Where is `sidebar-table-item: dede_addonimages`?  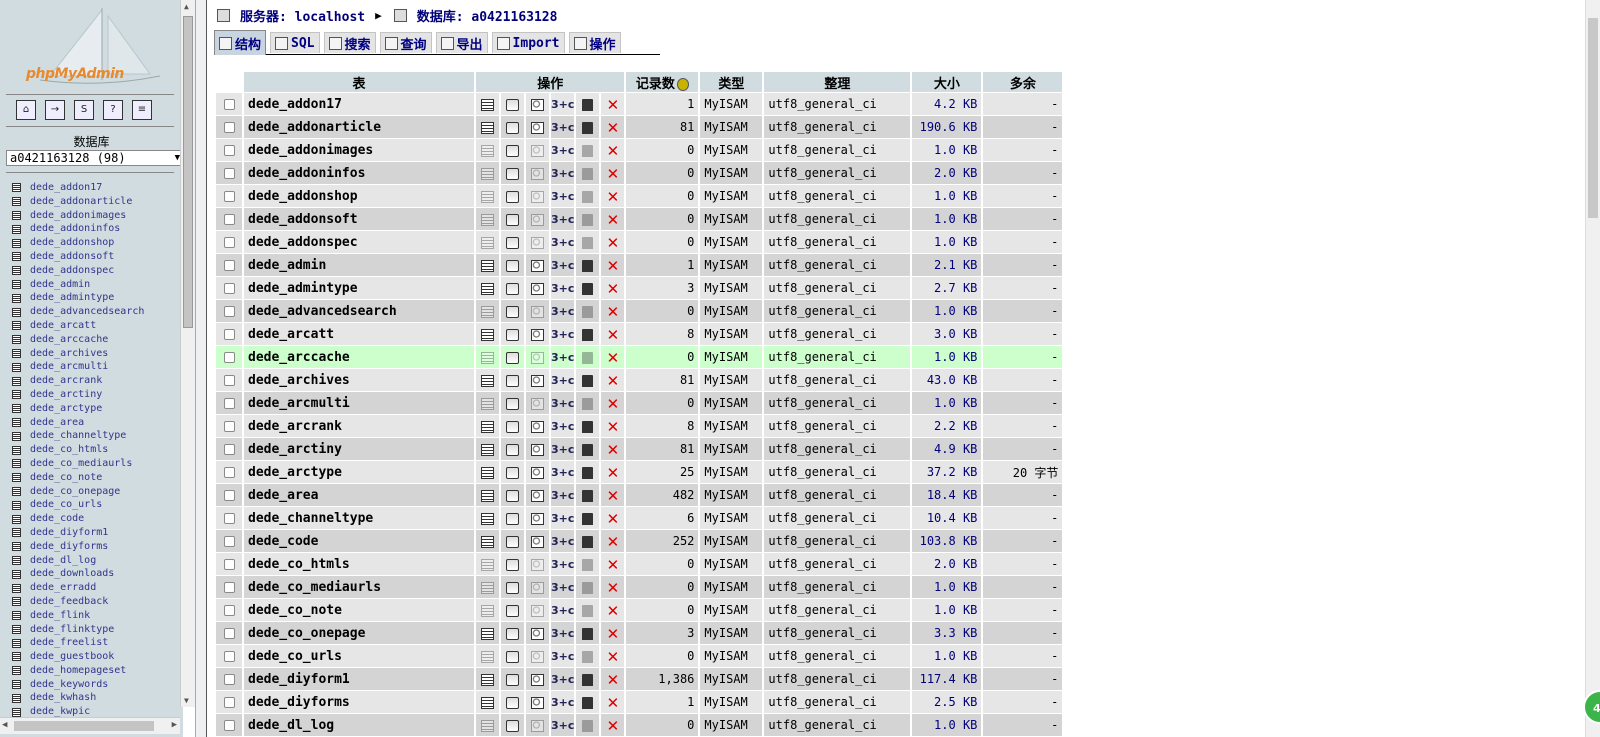
sidebar-table-item: dede_addonimages is located at coordinates (78, 216).